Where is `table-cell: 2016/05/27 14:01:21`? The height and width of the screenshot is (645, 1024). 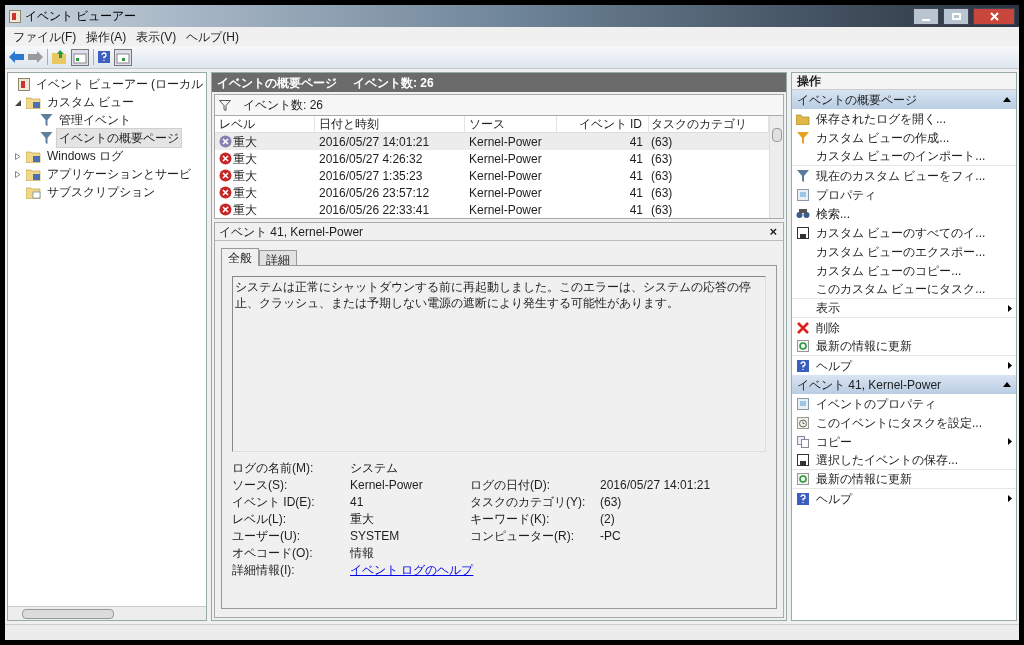
table-cell: 2016/05/27 14:01:21 is located at coordinates (374, 141).